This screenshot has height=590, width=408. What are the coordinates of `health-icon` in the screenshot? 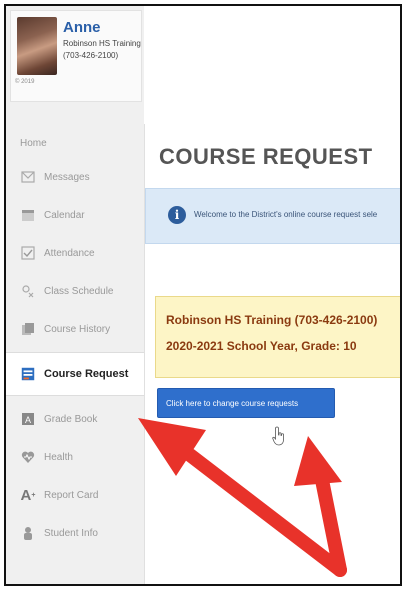 It's located at (28, 457).